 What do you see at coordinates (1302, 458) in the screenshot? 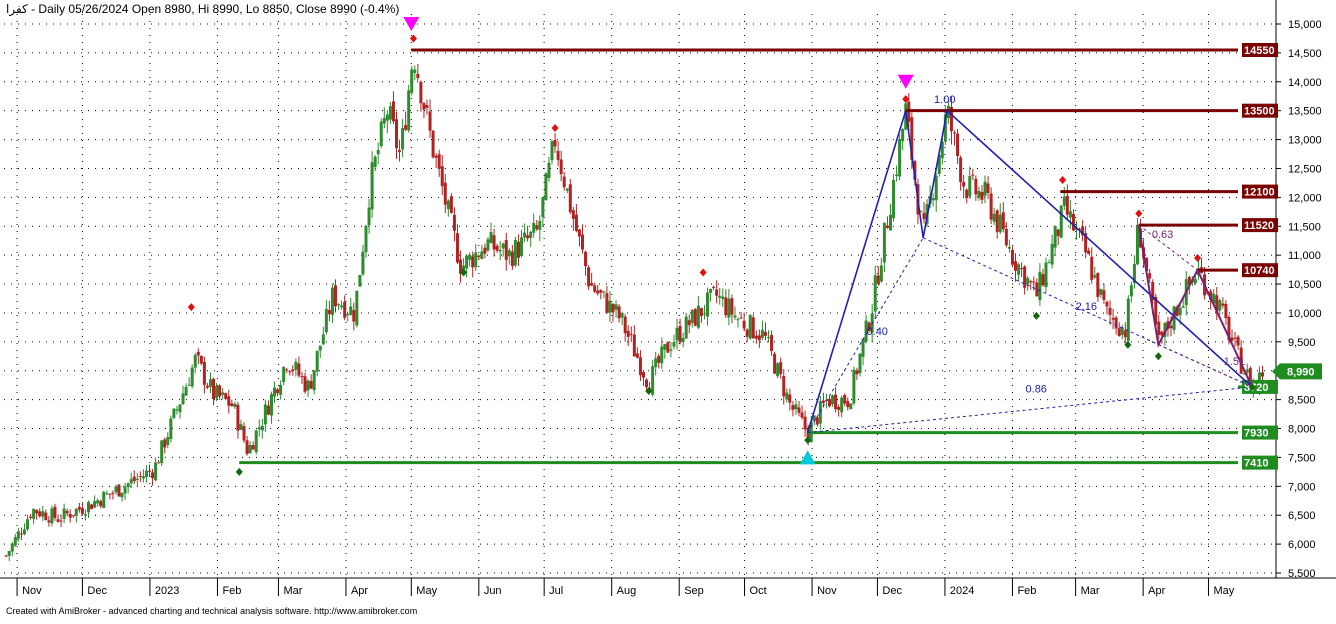
I see `y-tick-label: 7,500` at bounding box center [1302, 458].